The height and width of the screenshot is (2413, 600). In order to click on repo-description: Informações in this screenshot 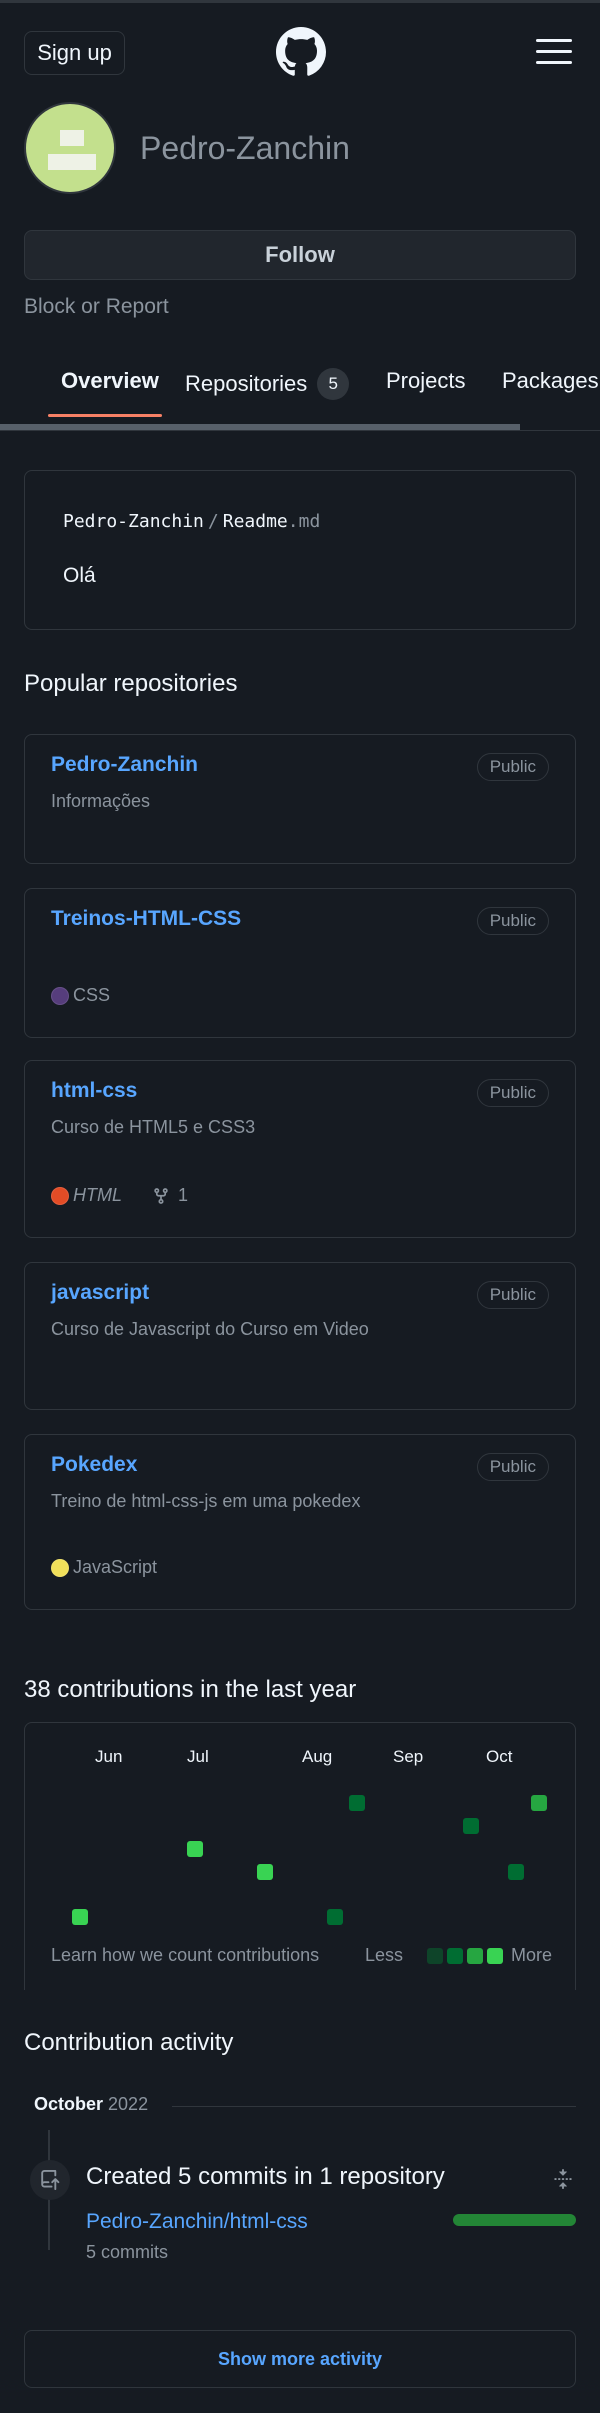, I will do `click(101, 801)`.